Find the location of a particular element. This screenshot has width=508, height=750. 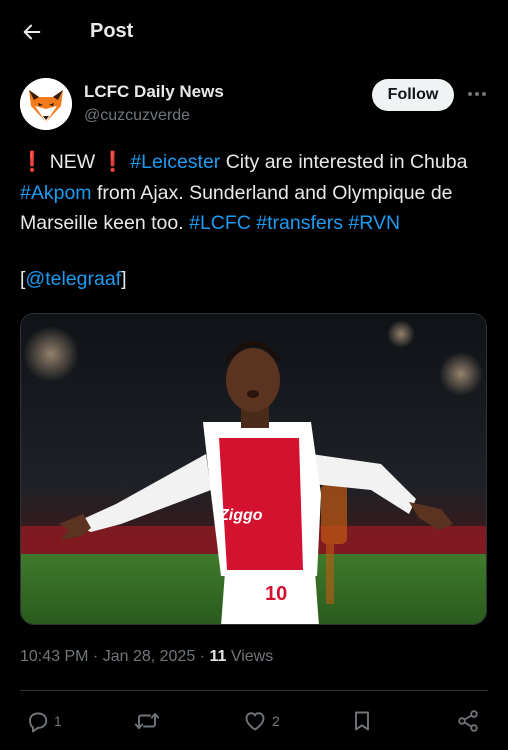

post-actions-bar: 1 2 is located at coordinates (254, 721).